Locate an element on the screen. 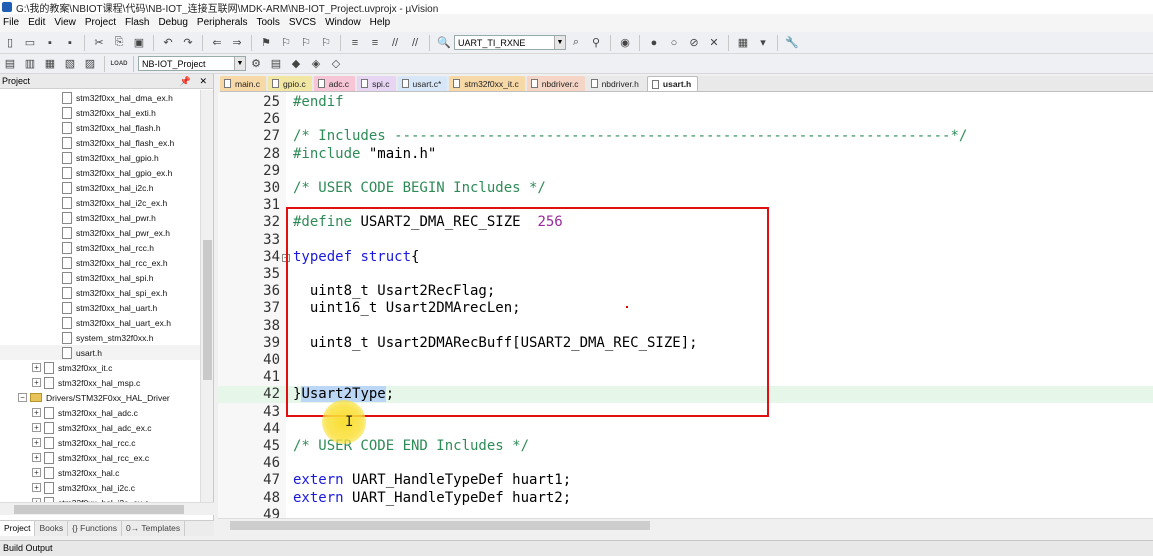 Image resolution: width=1153 pixels, height=556 pixels. bookmark-clear-icon: ⚐ is located at coordinates (326, 43).